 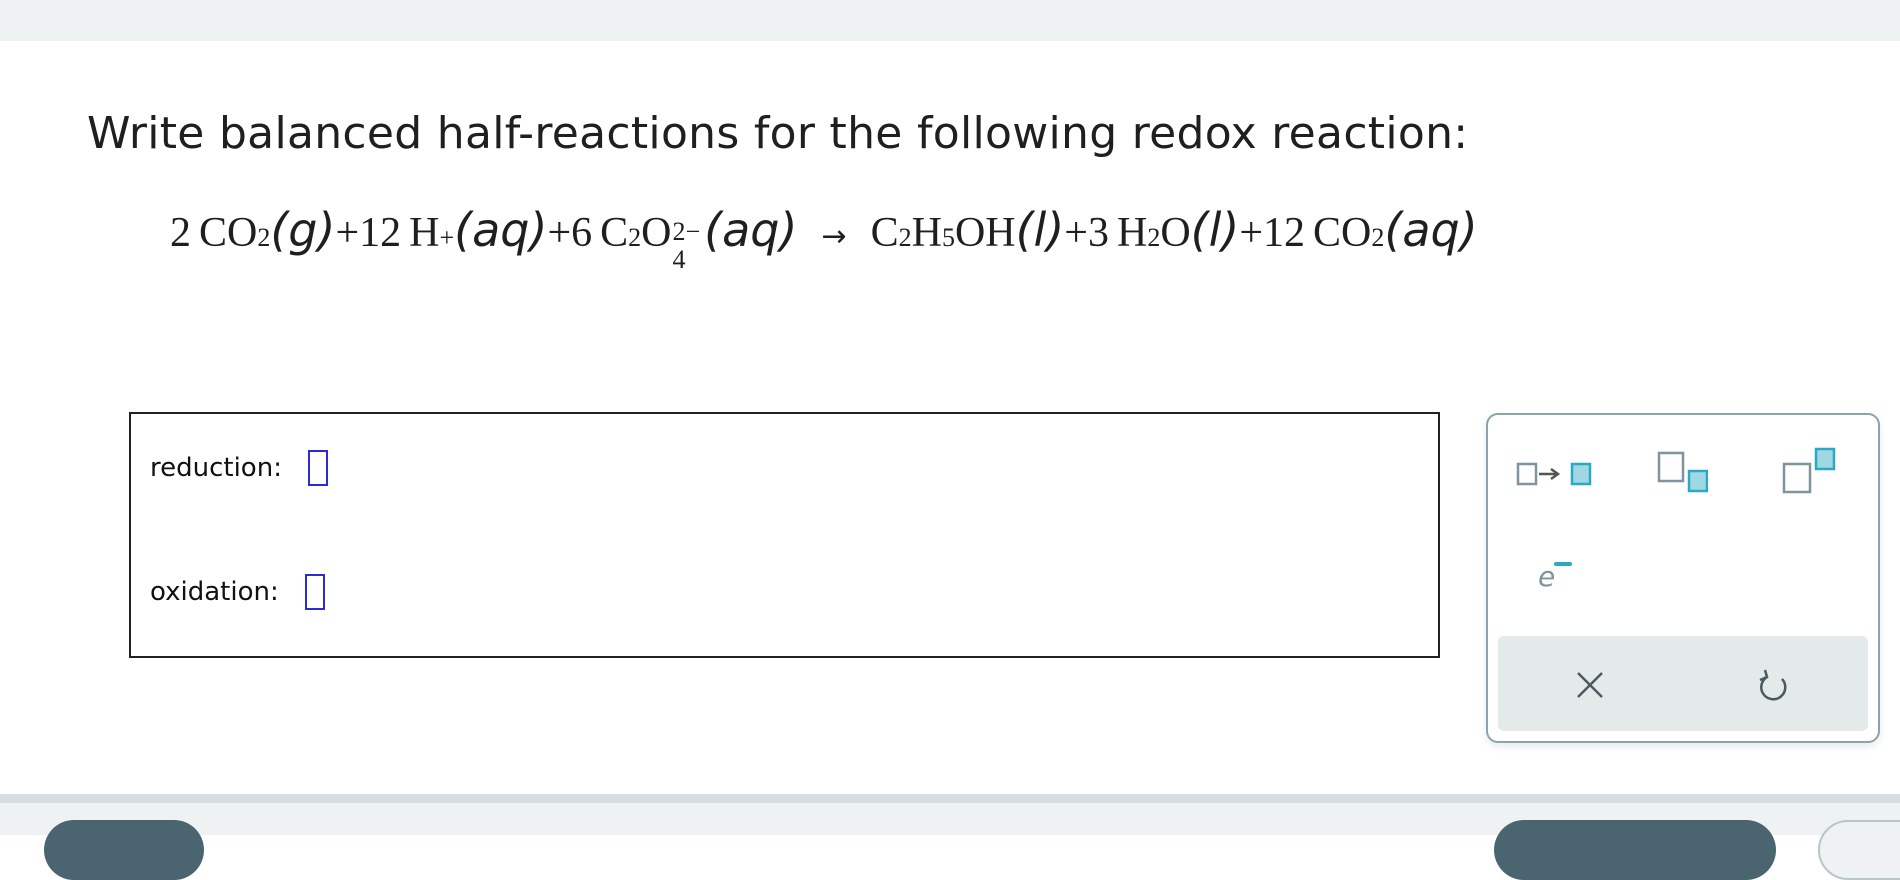 I want to click on reduction-row: reduction:, so click(x=239, y=468).